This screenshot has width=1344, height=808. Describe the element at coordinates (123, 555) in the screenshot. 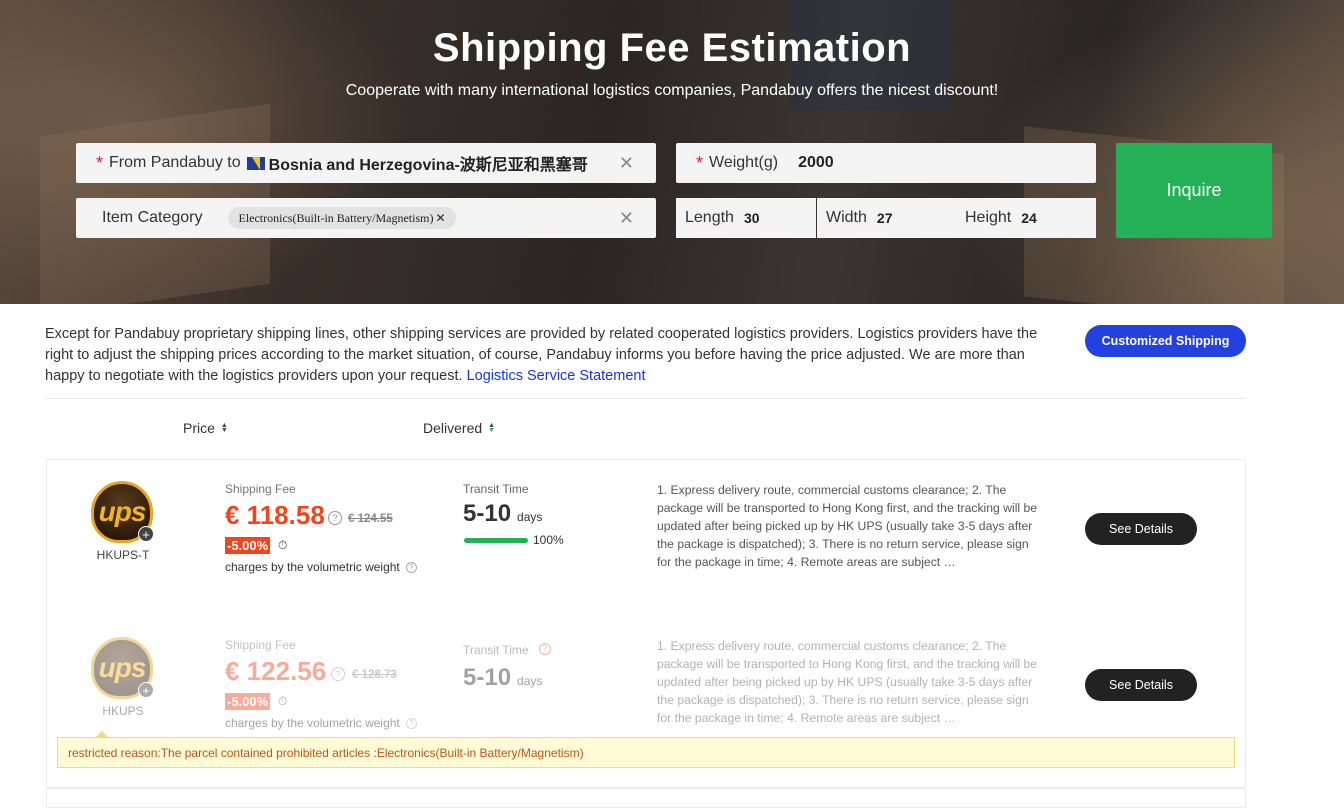

I see `carrier-name: HKUPS-T` at that location.